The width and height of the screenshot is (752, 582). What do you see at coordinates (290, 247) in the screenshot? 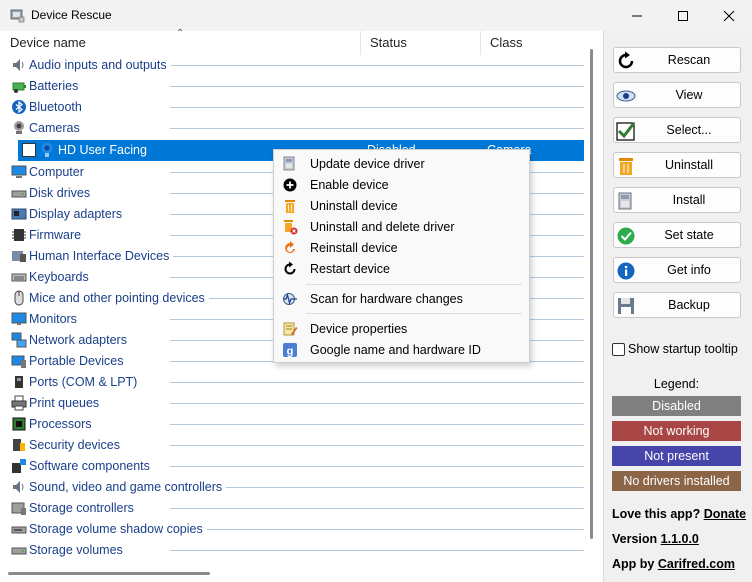
I see `reinstall-icon` at bounding box center [290, 247].